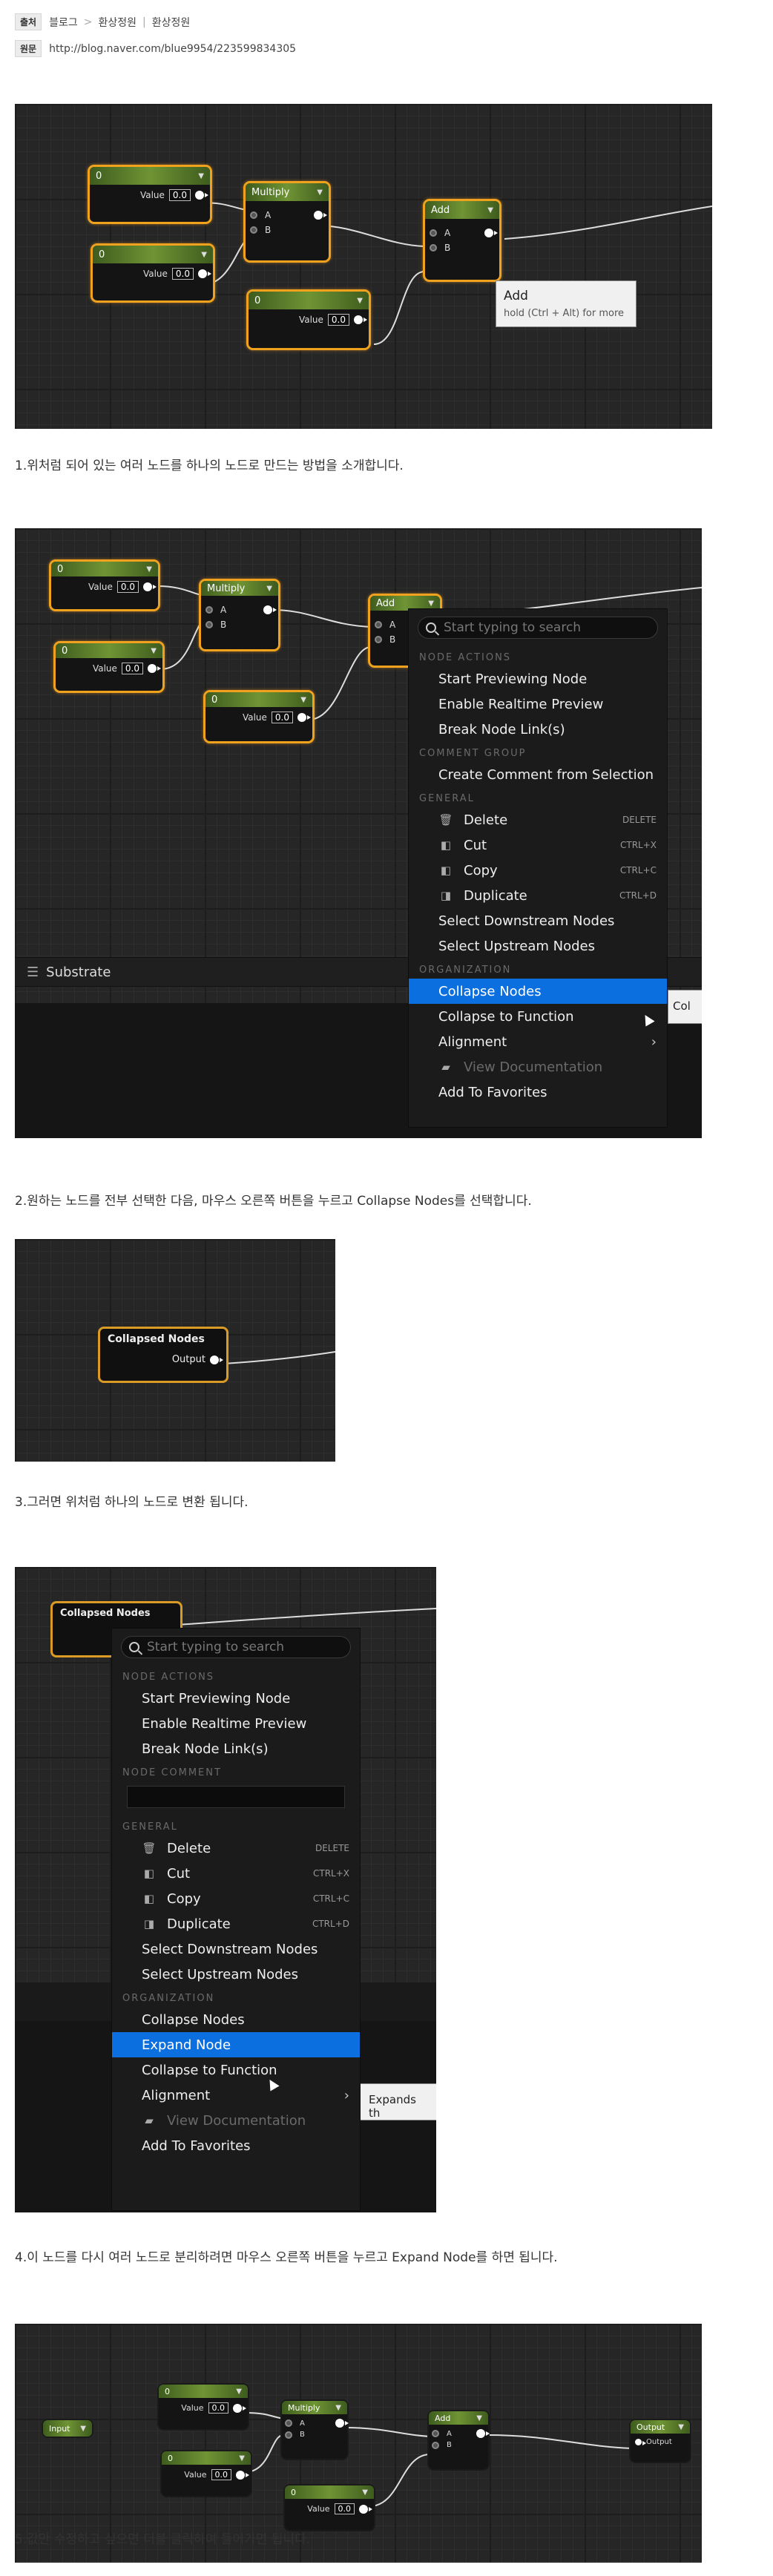 The image size is (773, 2576). I want to click on menu-item-alignment: Alignment ›, so click(236, 2095).